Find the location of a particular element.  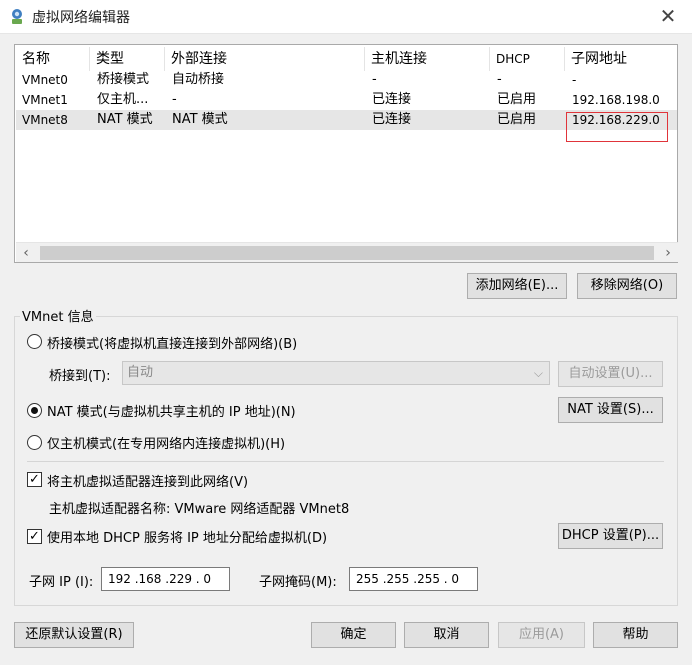

chevron-left-icon: ‹ is located at coordinates (26, 253).